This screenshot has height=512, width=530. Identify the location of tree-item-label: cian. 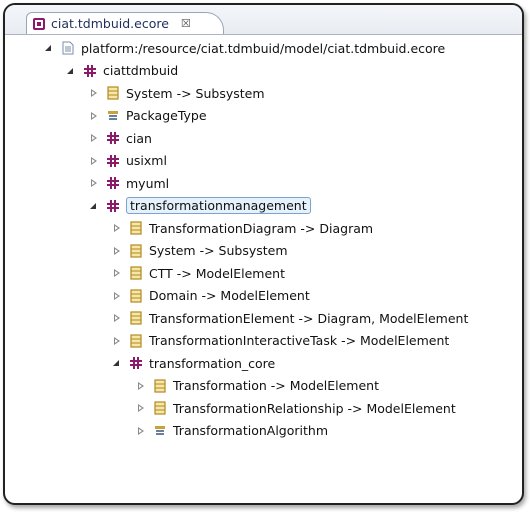
(139, 138).